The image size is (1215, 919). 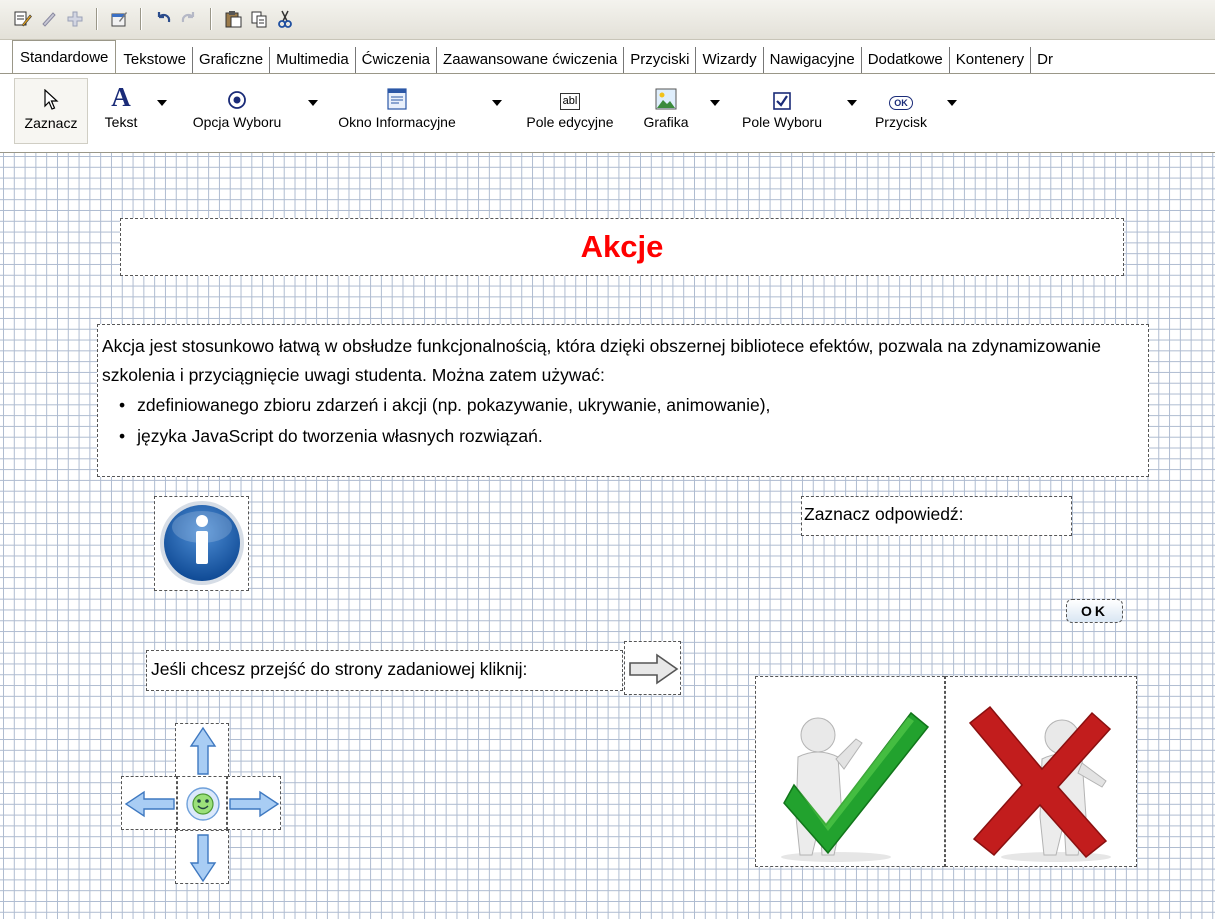 I want to click on nav-home-button, so click(x=202, y=803).